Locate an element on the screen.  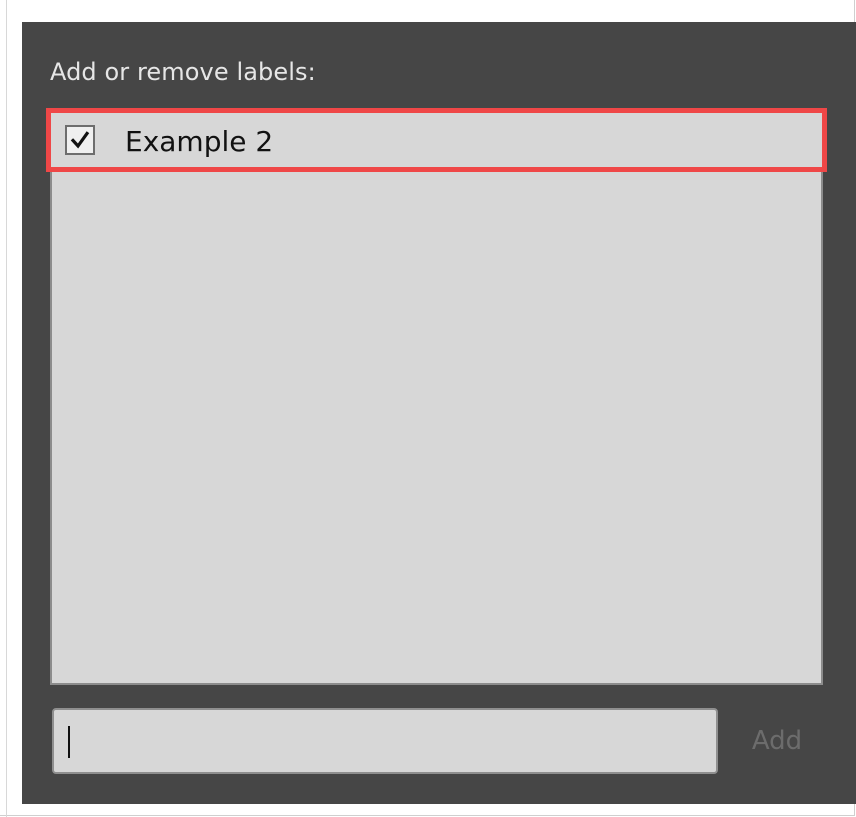
add-button: Add is located at coordinates (777, 741).